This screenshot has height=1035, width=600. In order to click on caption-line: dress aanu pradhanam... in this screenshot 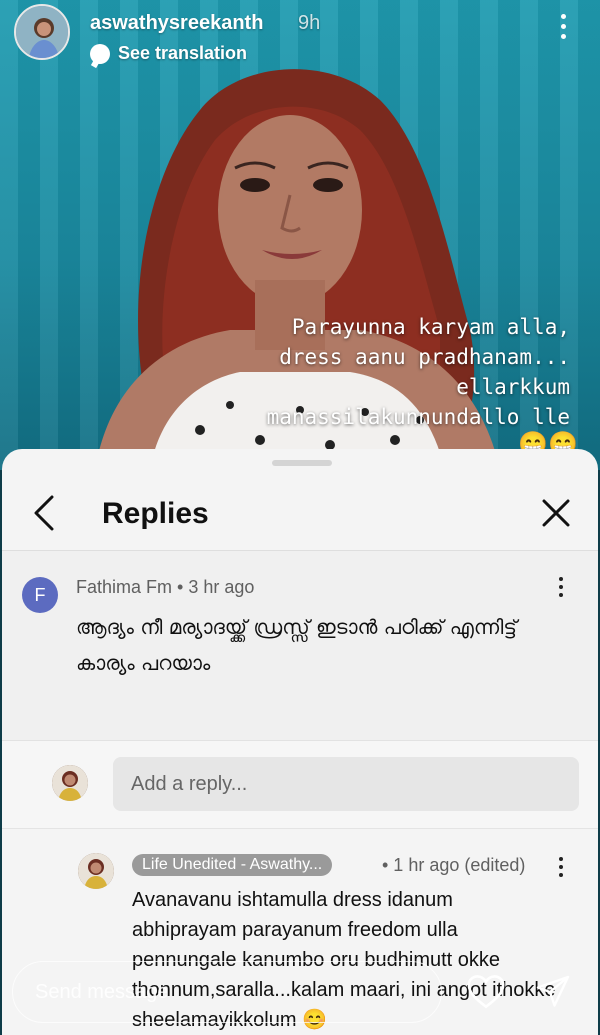, I will do `click(424, 357)`.